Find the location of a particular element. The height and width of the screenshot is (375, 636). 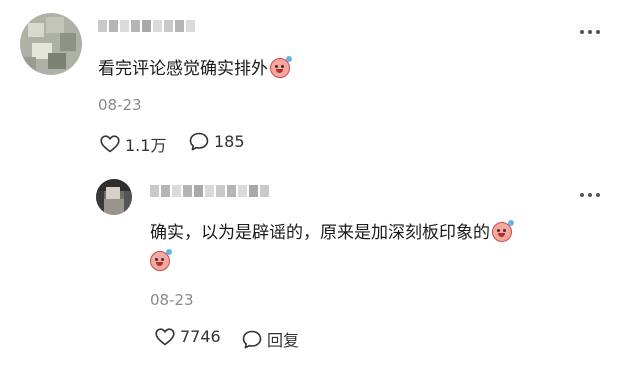

commenter-avatar is located at coordinates (51, 44).